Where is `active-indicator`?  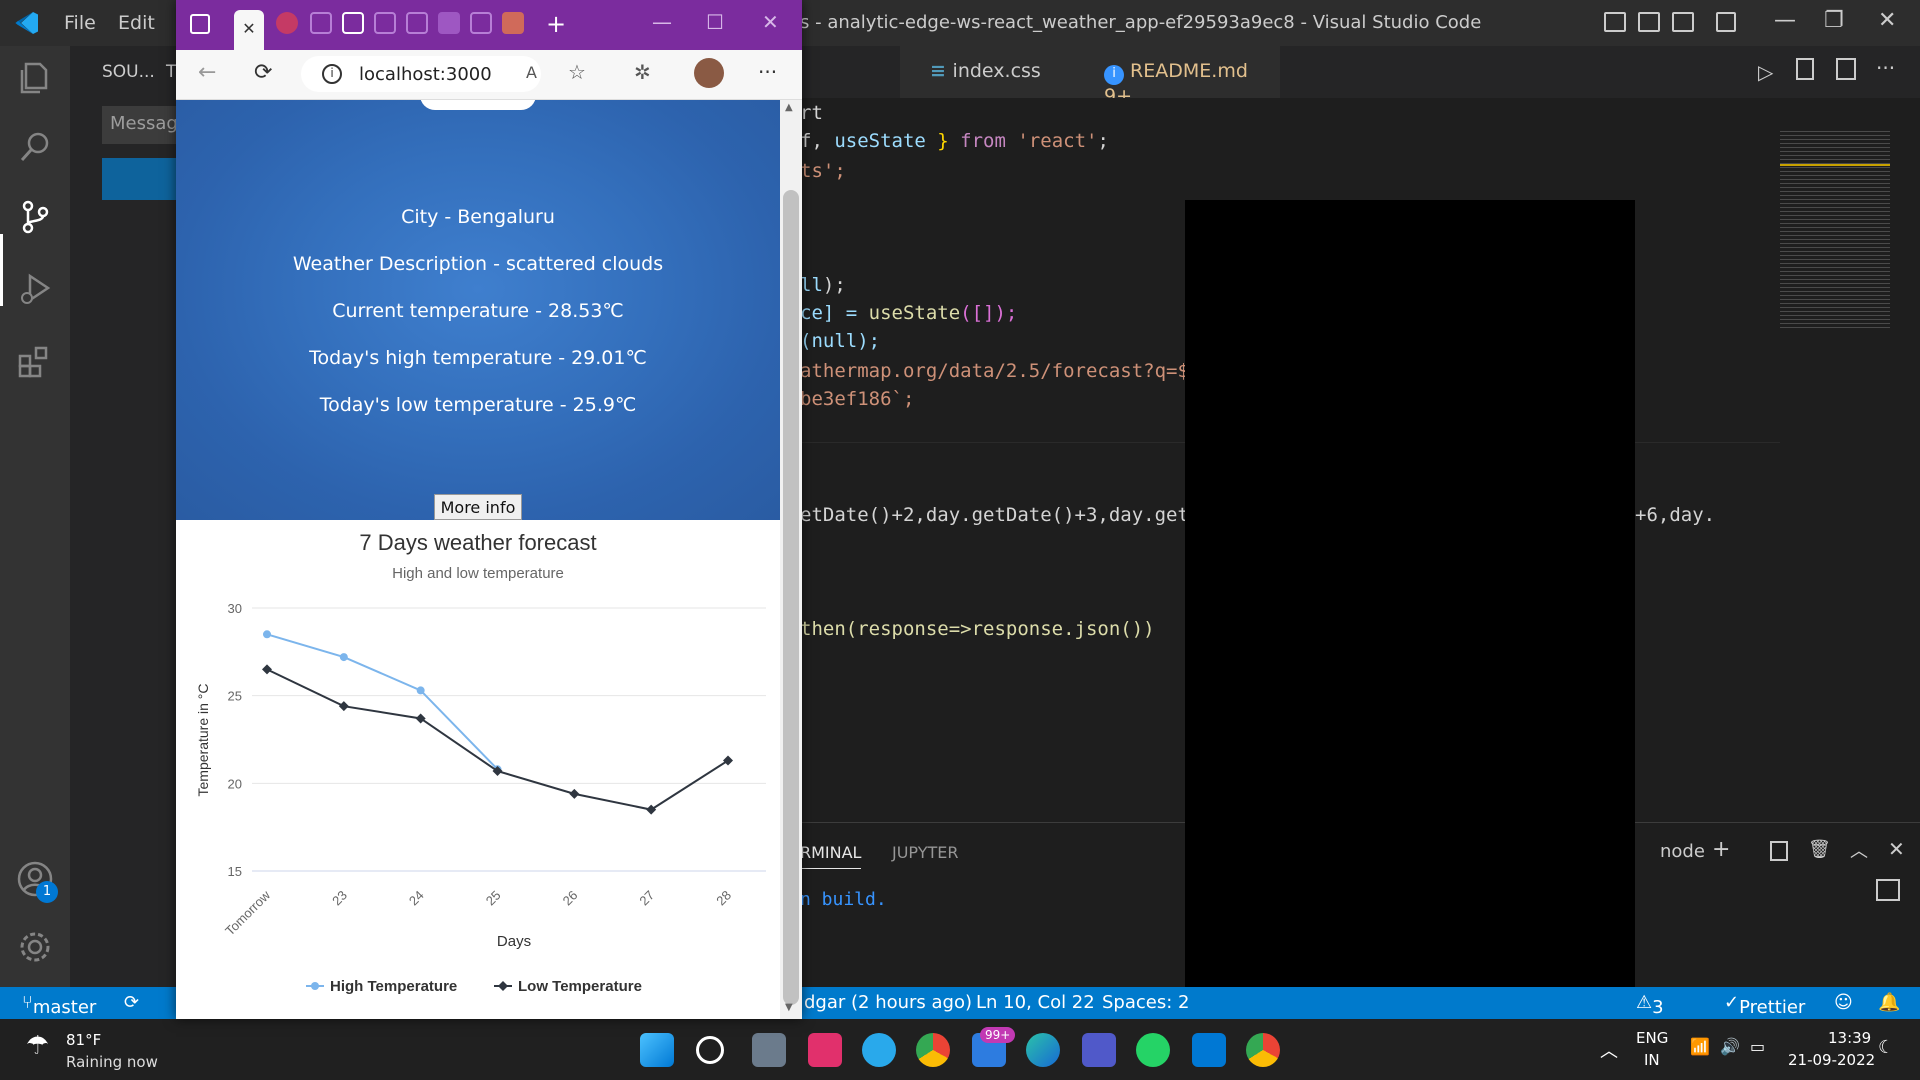
active-indicator is located at coordinates (1, 270).